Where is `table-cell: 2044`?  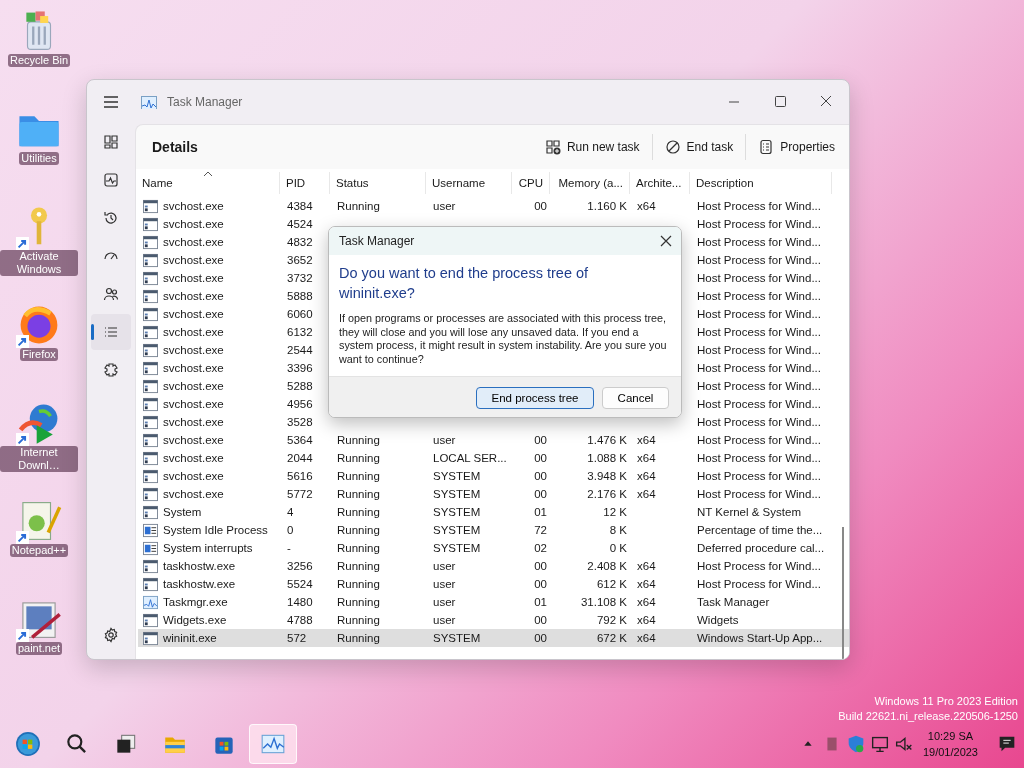
table-cell: 2044 is located at coordinates (300, 458).